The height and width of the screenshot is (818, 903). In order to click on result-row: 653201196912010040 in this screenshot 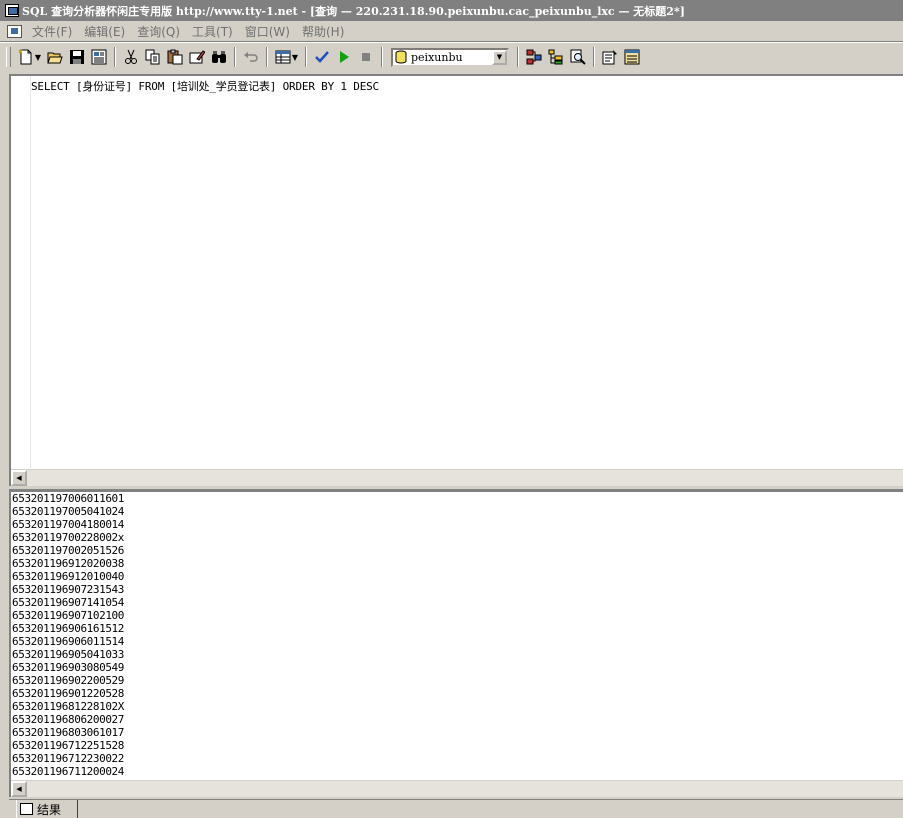, I will do `click(68, 576)`.